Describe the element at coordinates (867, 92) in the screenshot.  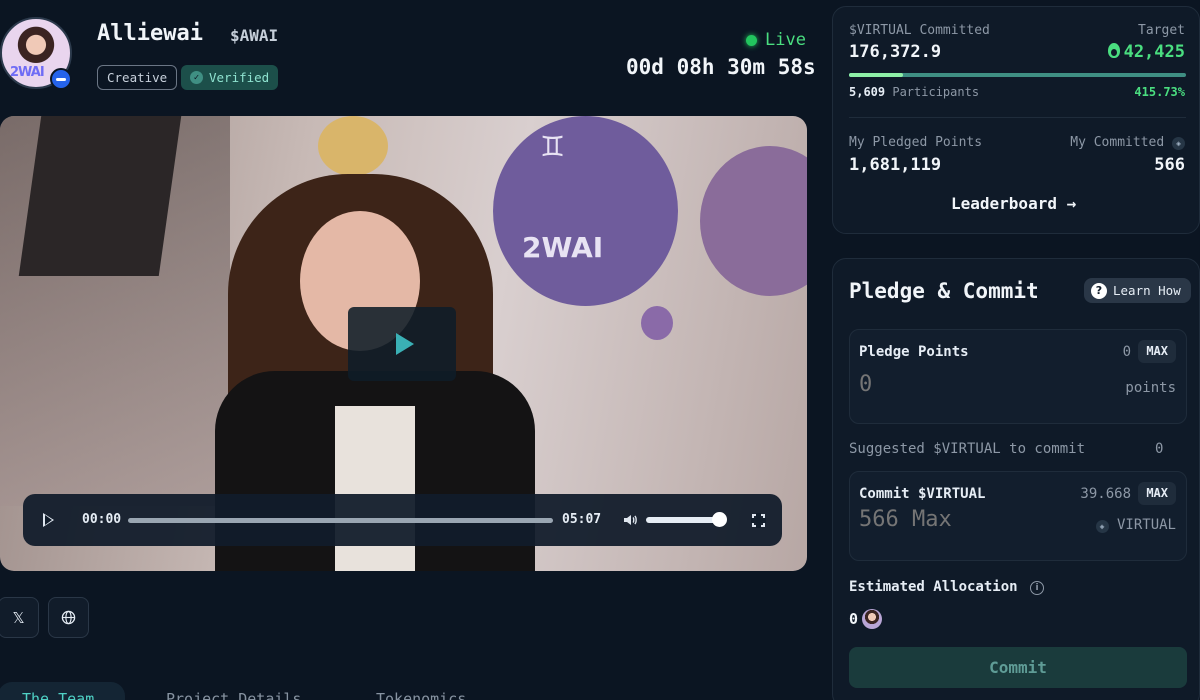
I see `participants-count: 5,609` at that location.